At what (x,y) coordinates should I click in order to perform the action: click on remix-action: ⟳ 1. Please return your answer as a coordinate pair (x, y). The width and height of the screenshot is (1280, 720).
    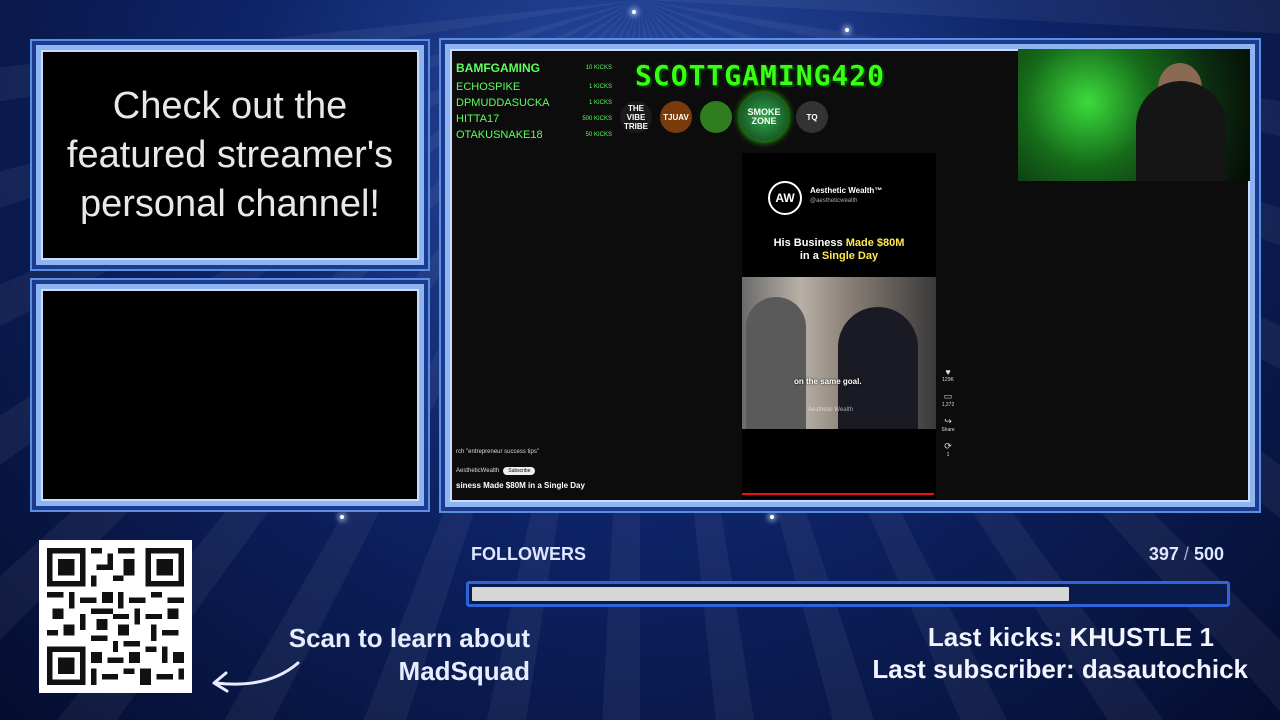
    Looking at the image, I should click on (948, 449).